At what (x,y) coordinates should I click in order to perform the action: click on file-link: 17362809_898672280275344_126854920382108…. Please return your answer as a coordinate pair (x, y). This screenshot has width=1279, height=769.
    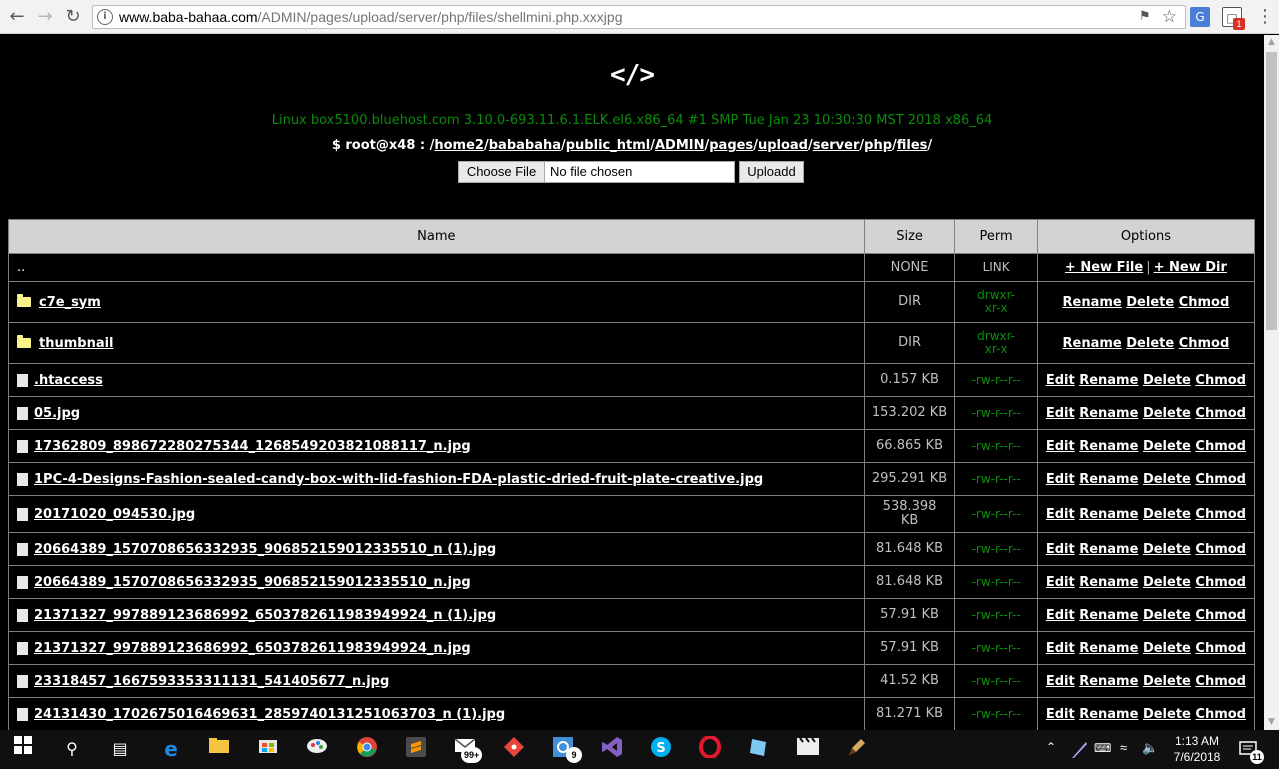
    Looking at the image, I should click on (252, 446).